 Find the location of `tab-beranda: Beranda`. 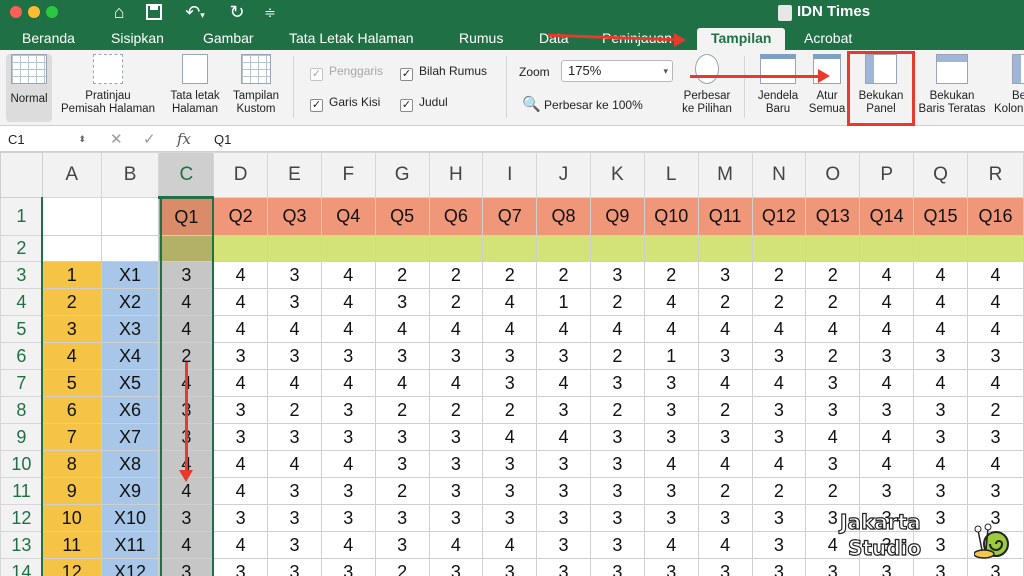

tab-beranda: Beranda is located at coordinates (48, 39).